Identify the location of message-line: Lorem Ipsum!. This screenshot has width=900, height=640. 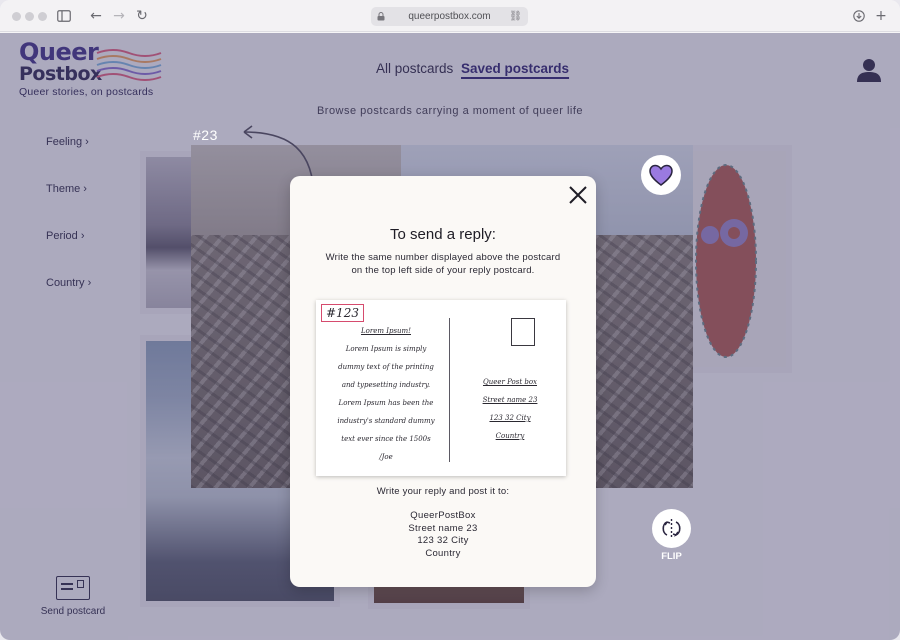
(385, 331).